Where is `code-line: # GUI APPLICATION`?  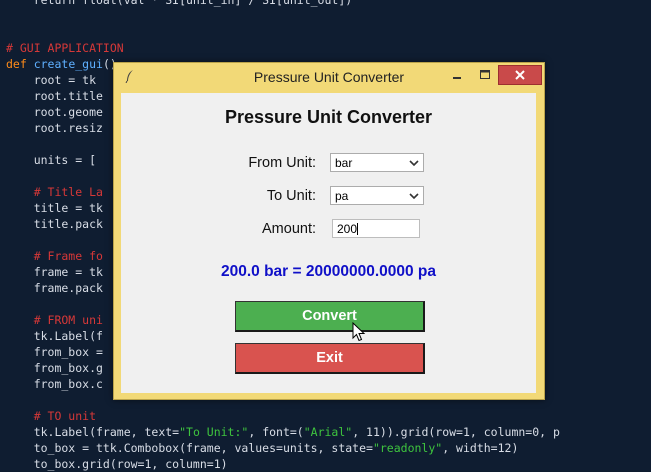
code-line: # GUI APPLICATION is located at coordinates (65, 48).